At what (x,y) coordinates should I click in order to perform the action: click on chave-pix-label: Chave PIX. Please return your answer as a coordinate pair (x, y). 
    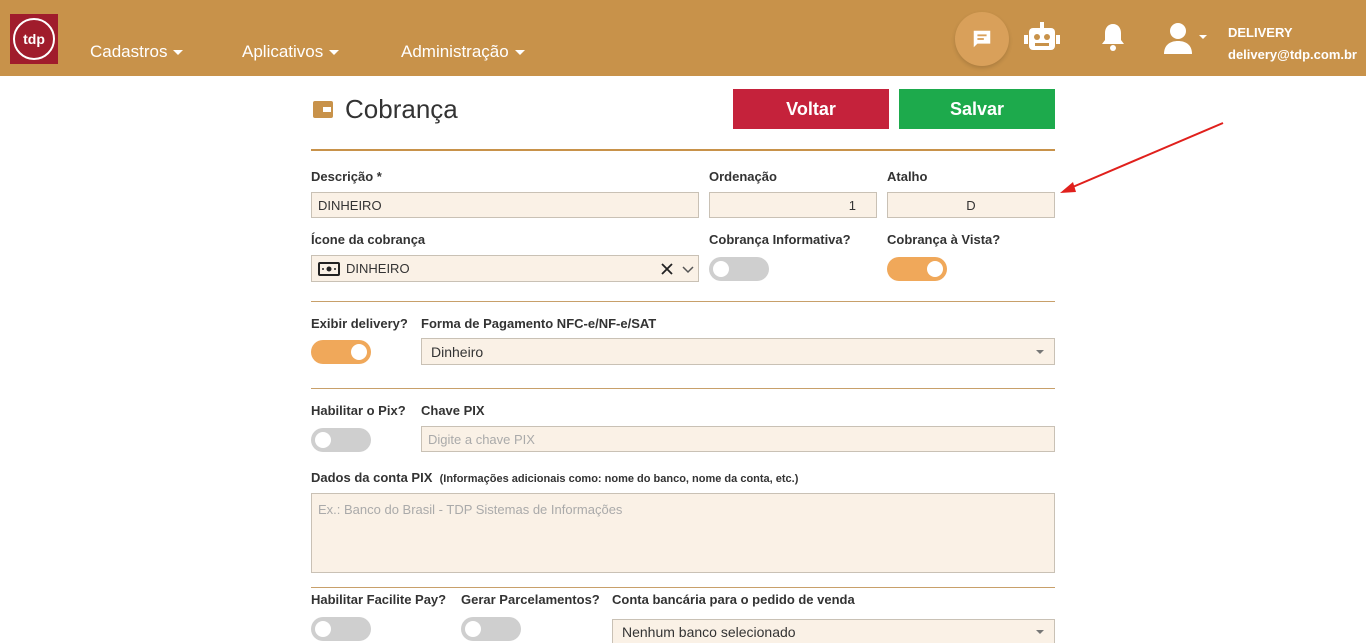
    Looking at the image, I should click on (453, 410).